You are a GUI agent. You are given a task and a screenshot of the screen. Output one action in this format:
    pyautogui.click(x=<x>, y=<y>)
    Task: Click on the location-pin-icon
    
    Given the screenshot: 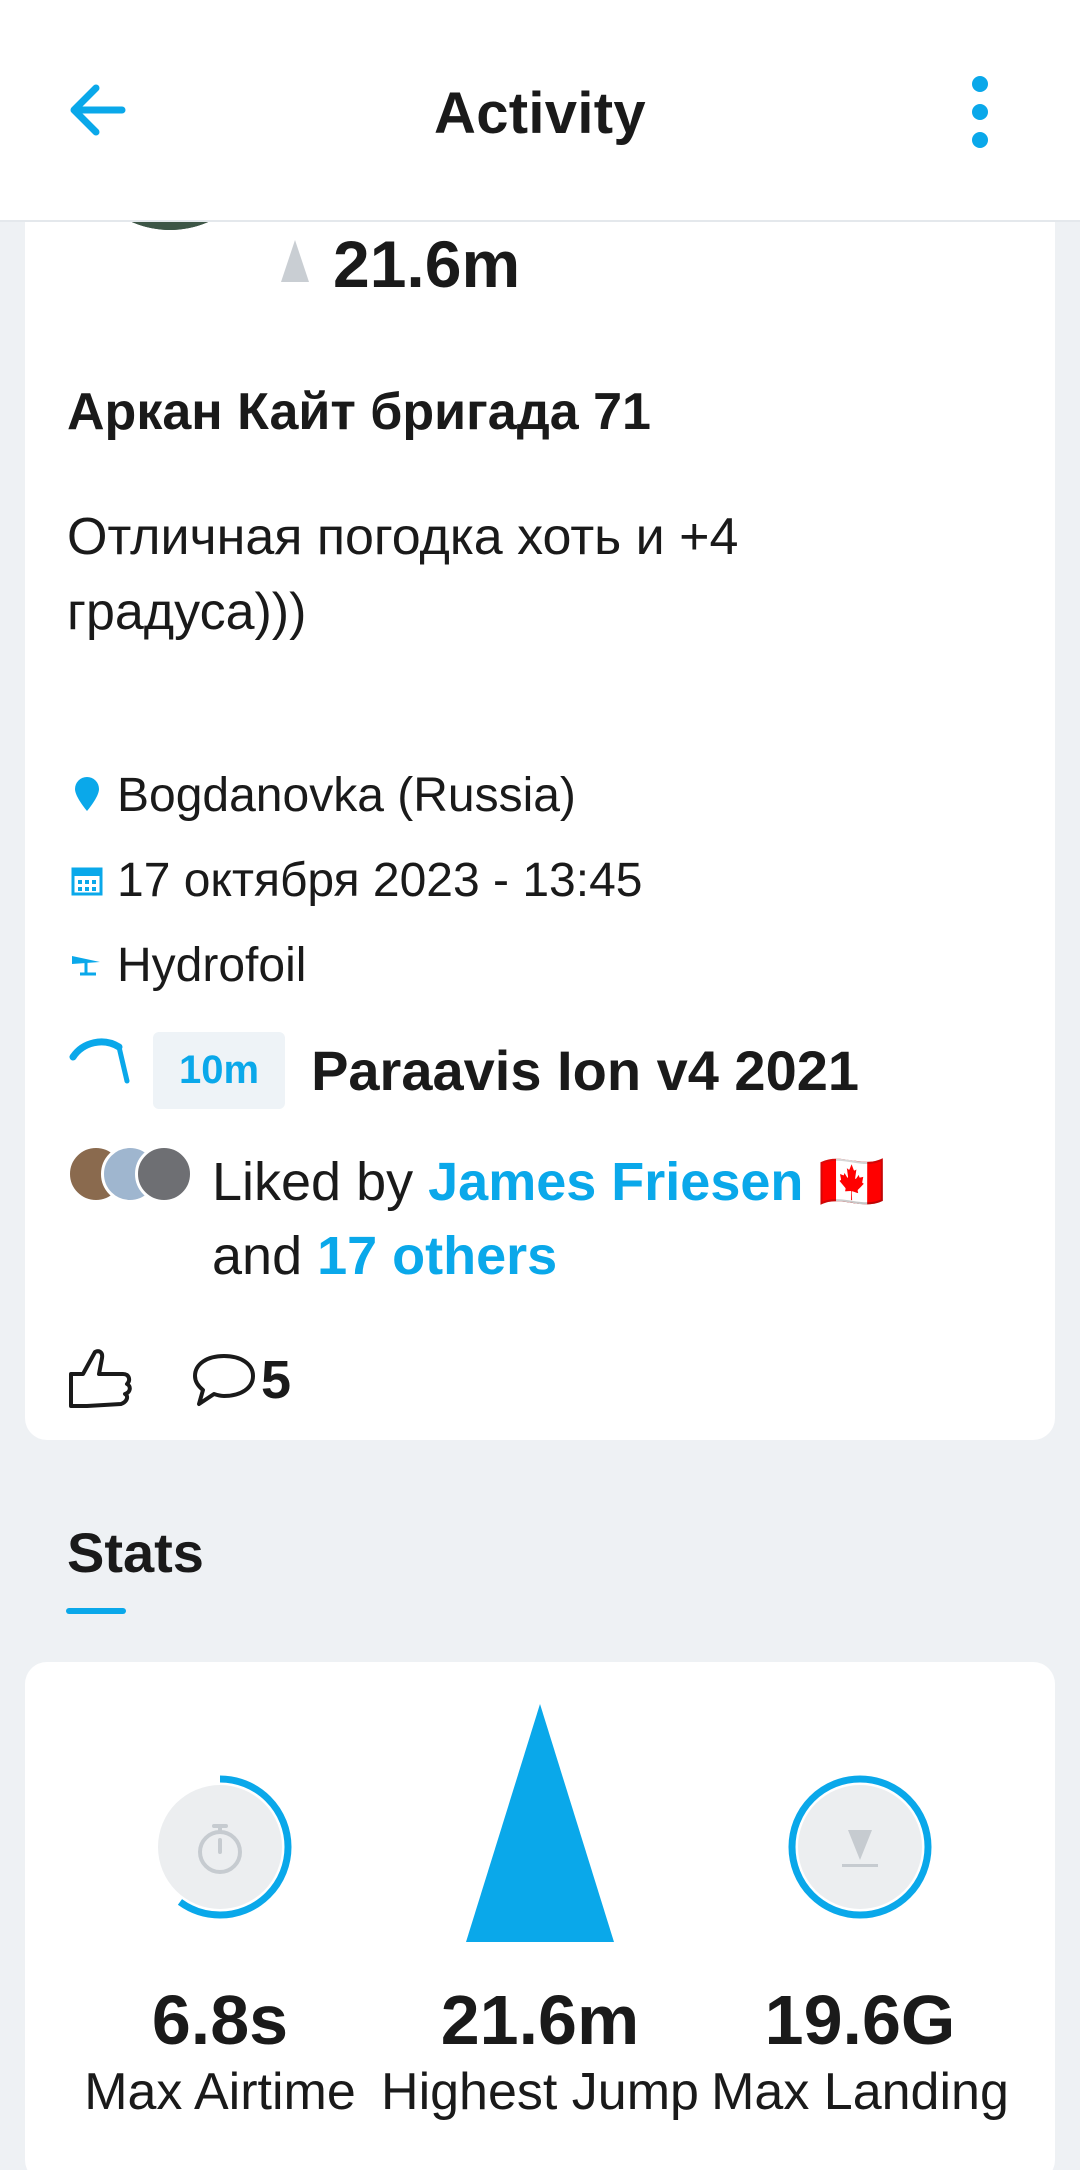 What is the action you would take?
    pyautogui.click(x=87, y=795)
    